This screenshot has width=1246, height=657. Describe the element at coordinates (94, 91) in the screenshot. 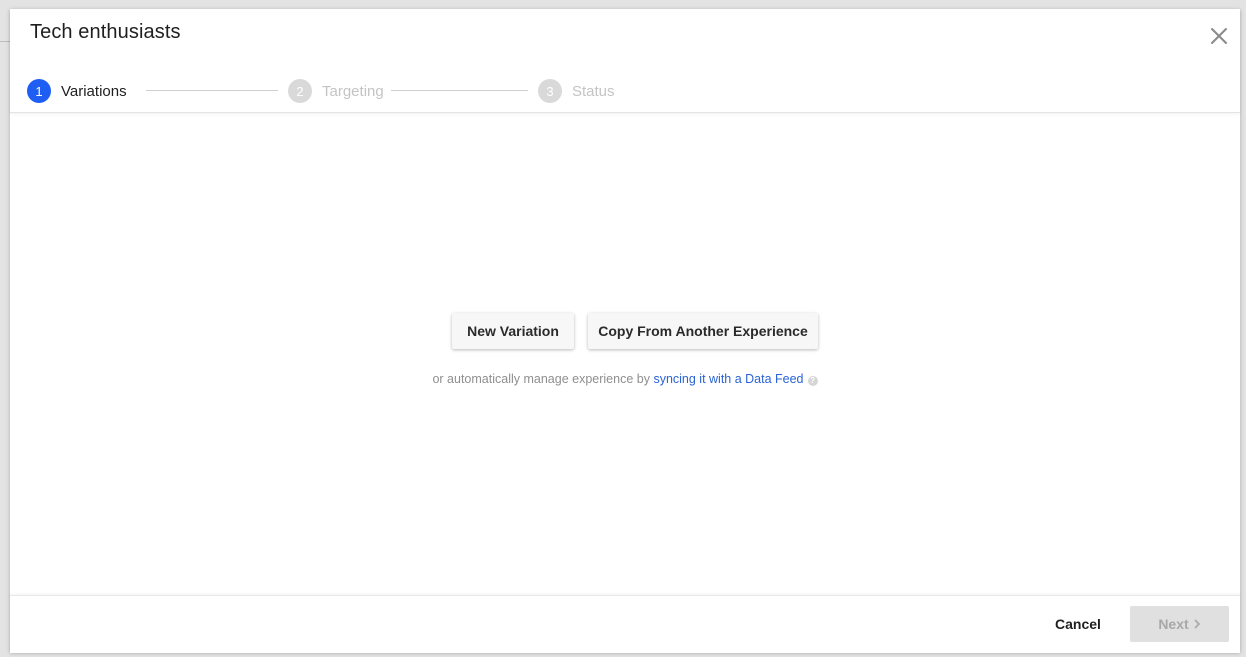

I see `step-label: Variations` at that location.